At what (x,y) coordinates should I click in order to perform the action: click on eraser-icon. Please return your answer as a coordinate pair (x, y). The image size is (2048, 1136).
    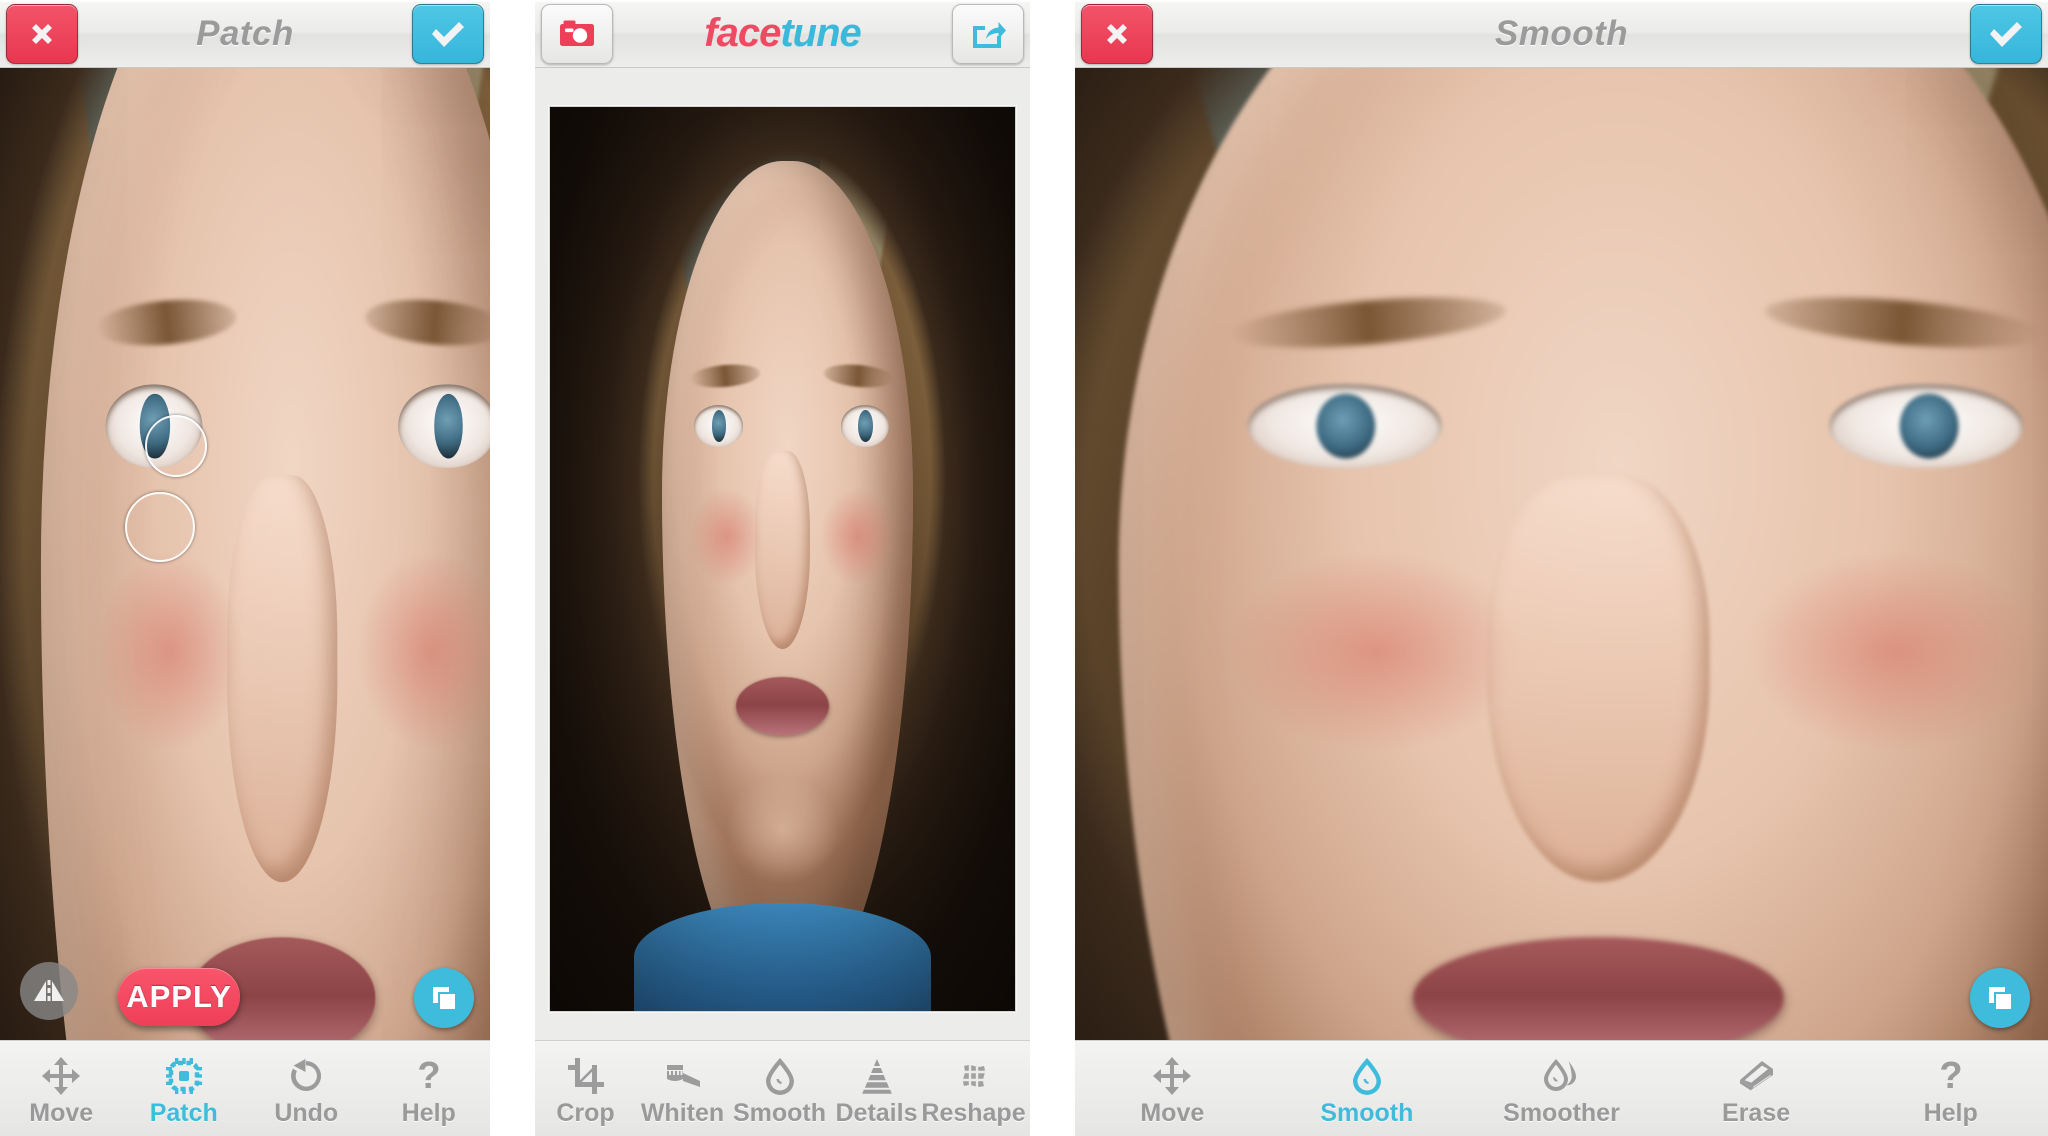
    Looking at the image, I should click on (1756, 1075).